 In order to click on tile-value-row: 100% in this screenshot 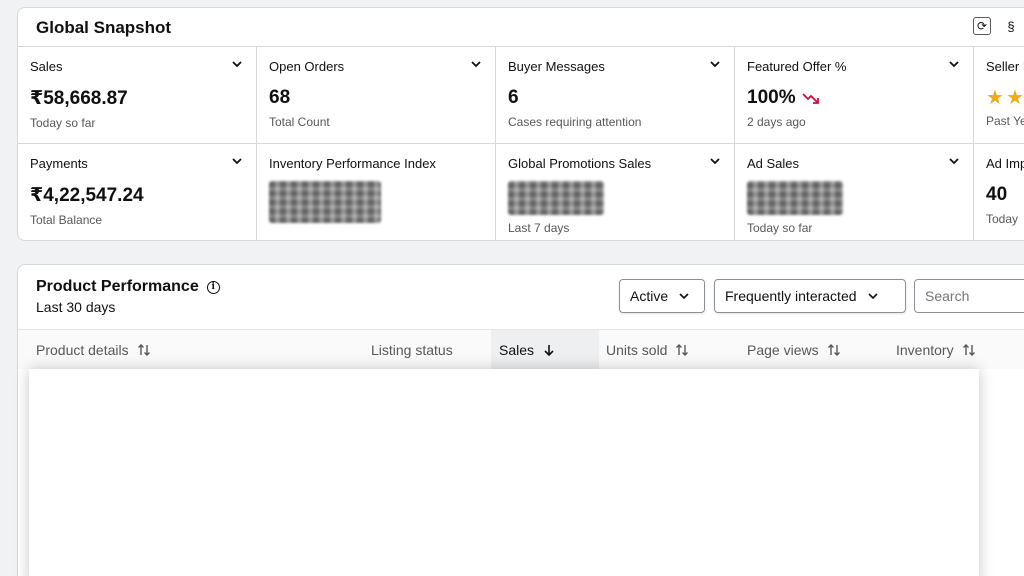, I will do `click(854, 98)`.